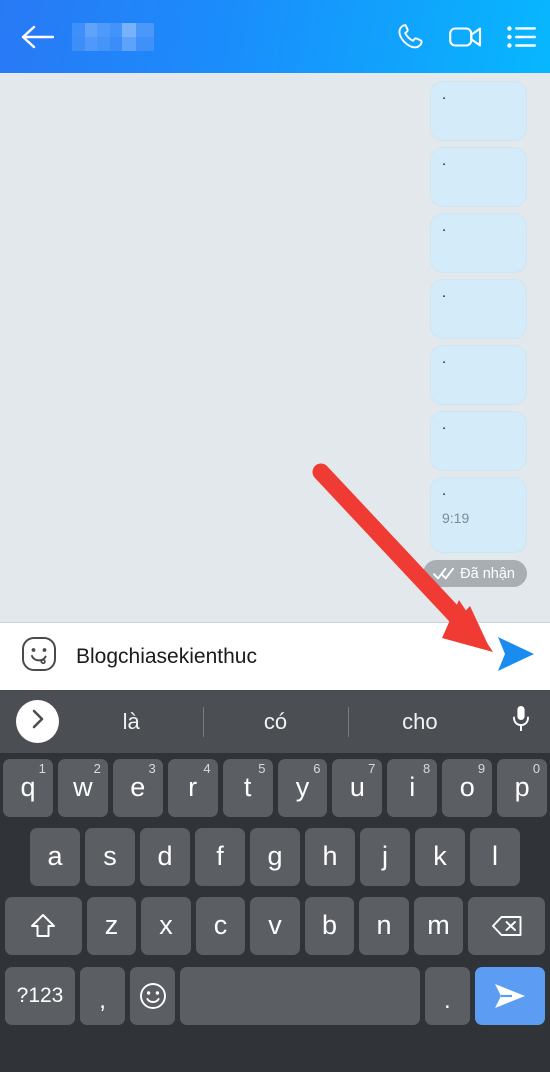 This screenshot has height=1072, width=550. Describe the element at coordinates (495, 856) in the screenshot. I see `key-l: l` at that location.